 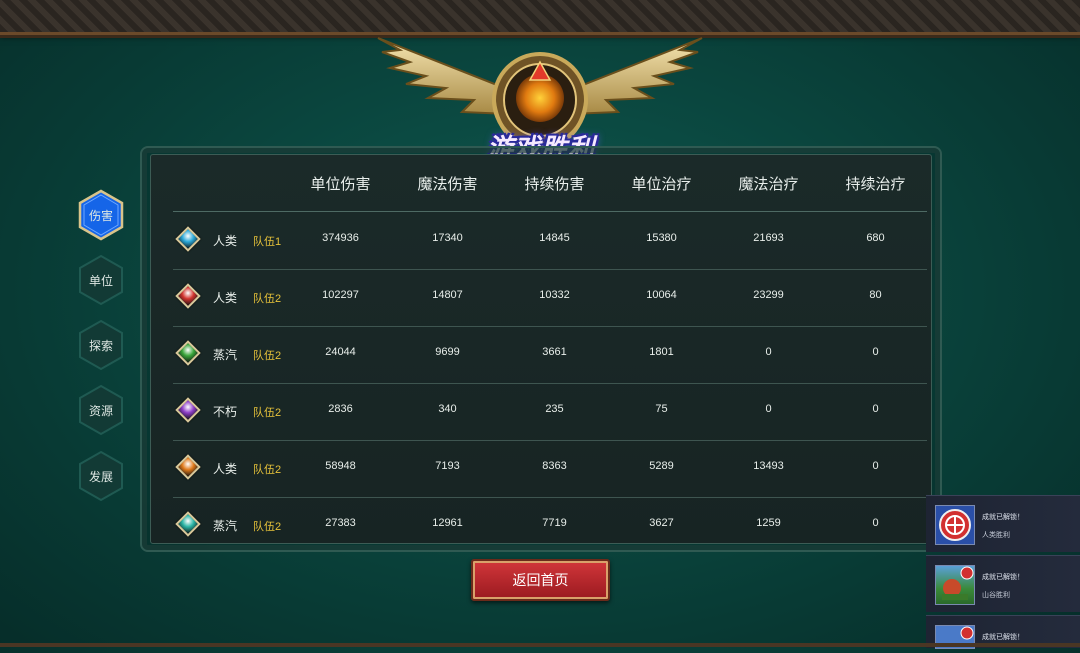 I want to click on table-cell: 7193, so click(x=447, y=466).